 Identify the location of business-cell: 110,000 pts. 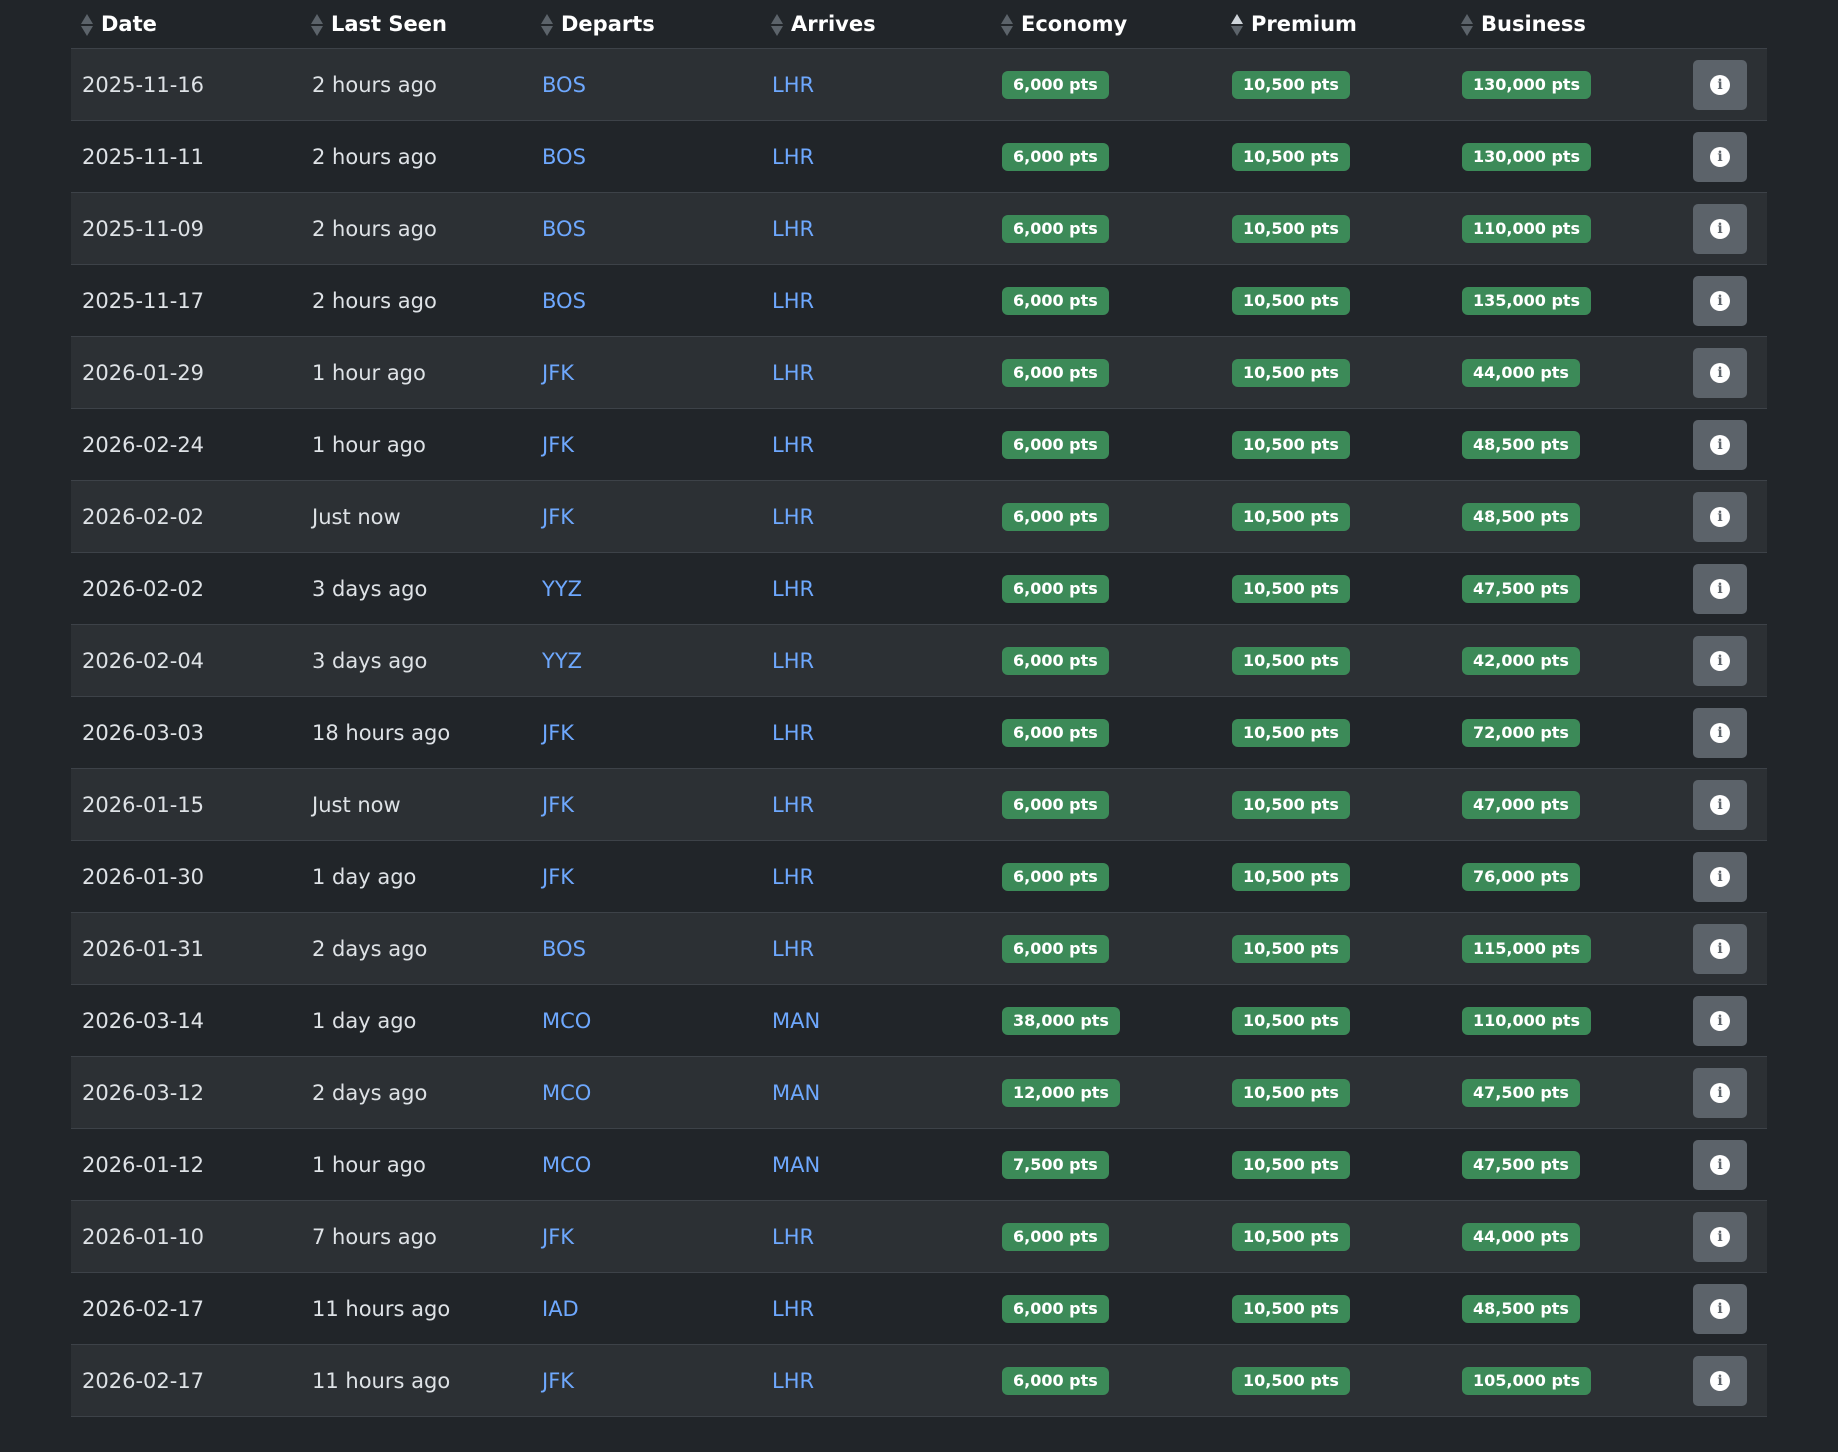
(1566, 1020).